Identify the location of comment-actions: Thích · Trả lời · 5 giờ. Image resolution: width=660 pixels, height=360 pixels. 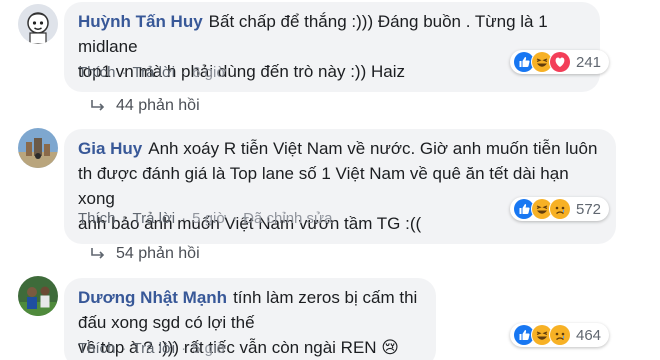
(152, 348).